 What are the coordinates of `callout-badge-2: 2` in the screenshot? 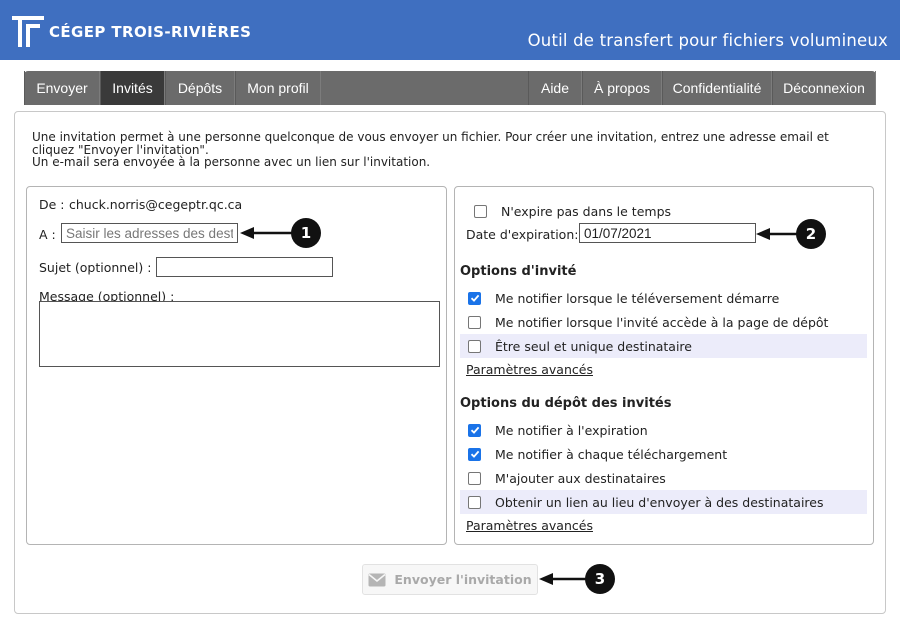 It's located at (811, 234).